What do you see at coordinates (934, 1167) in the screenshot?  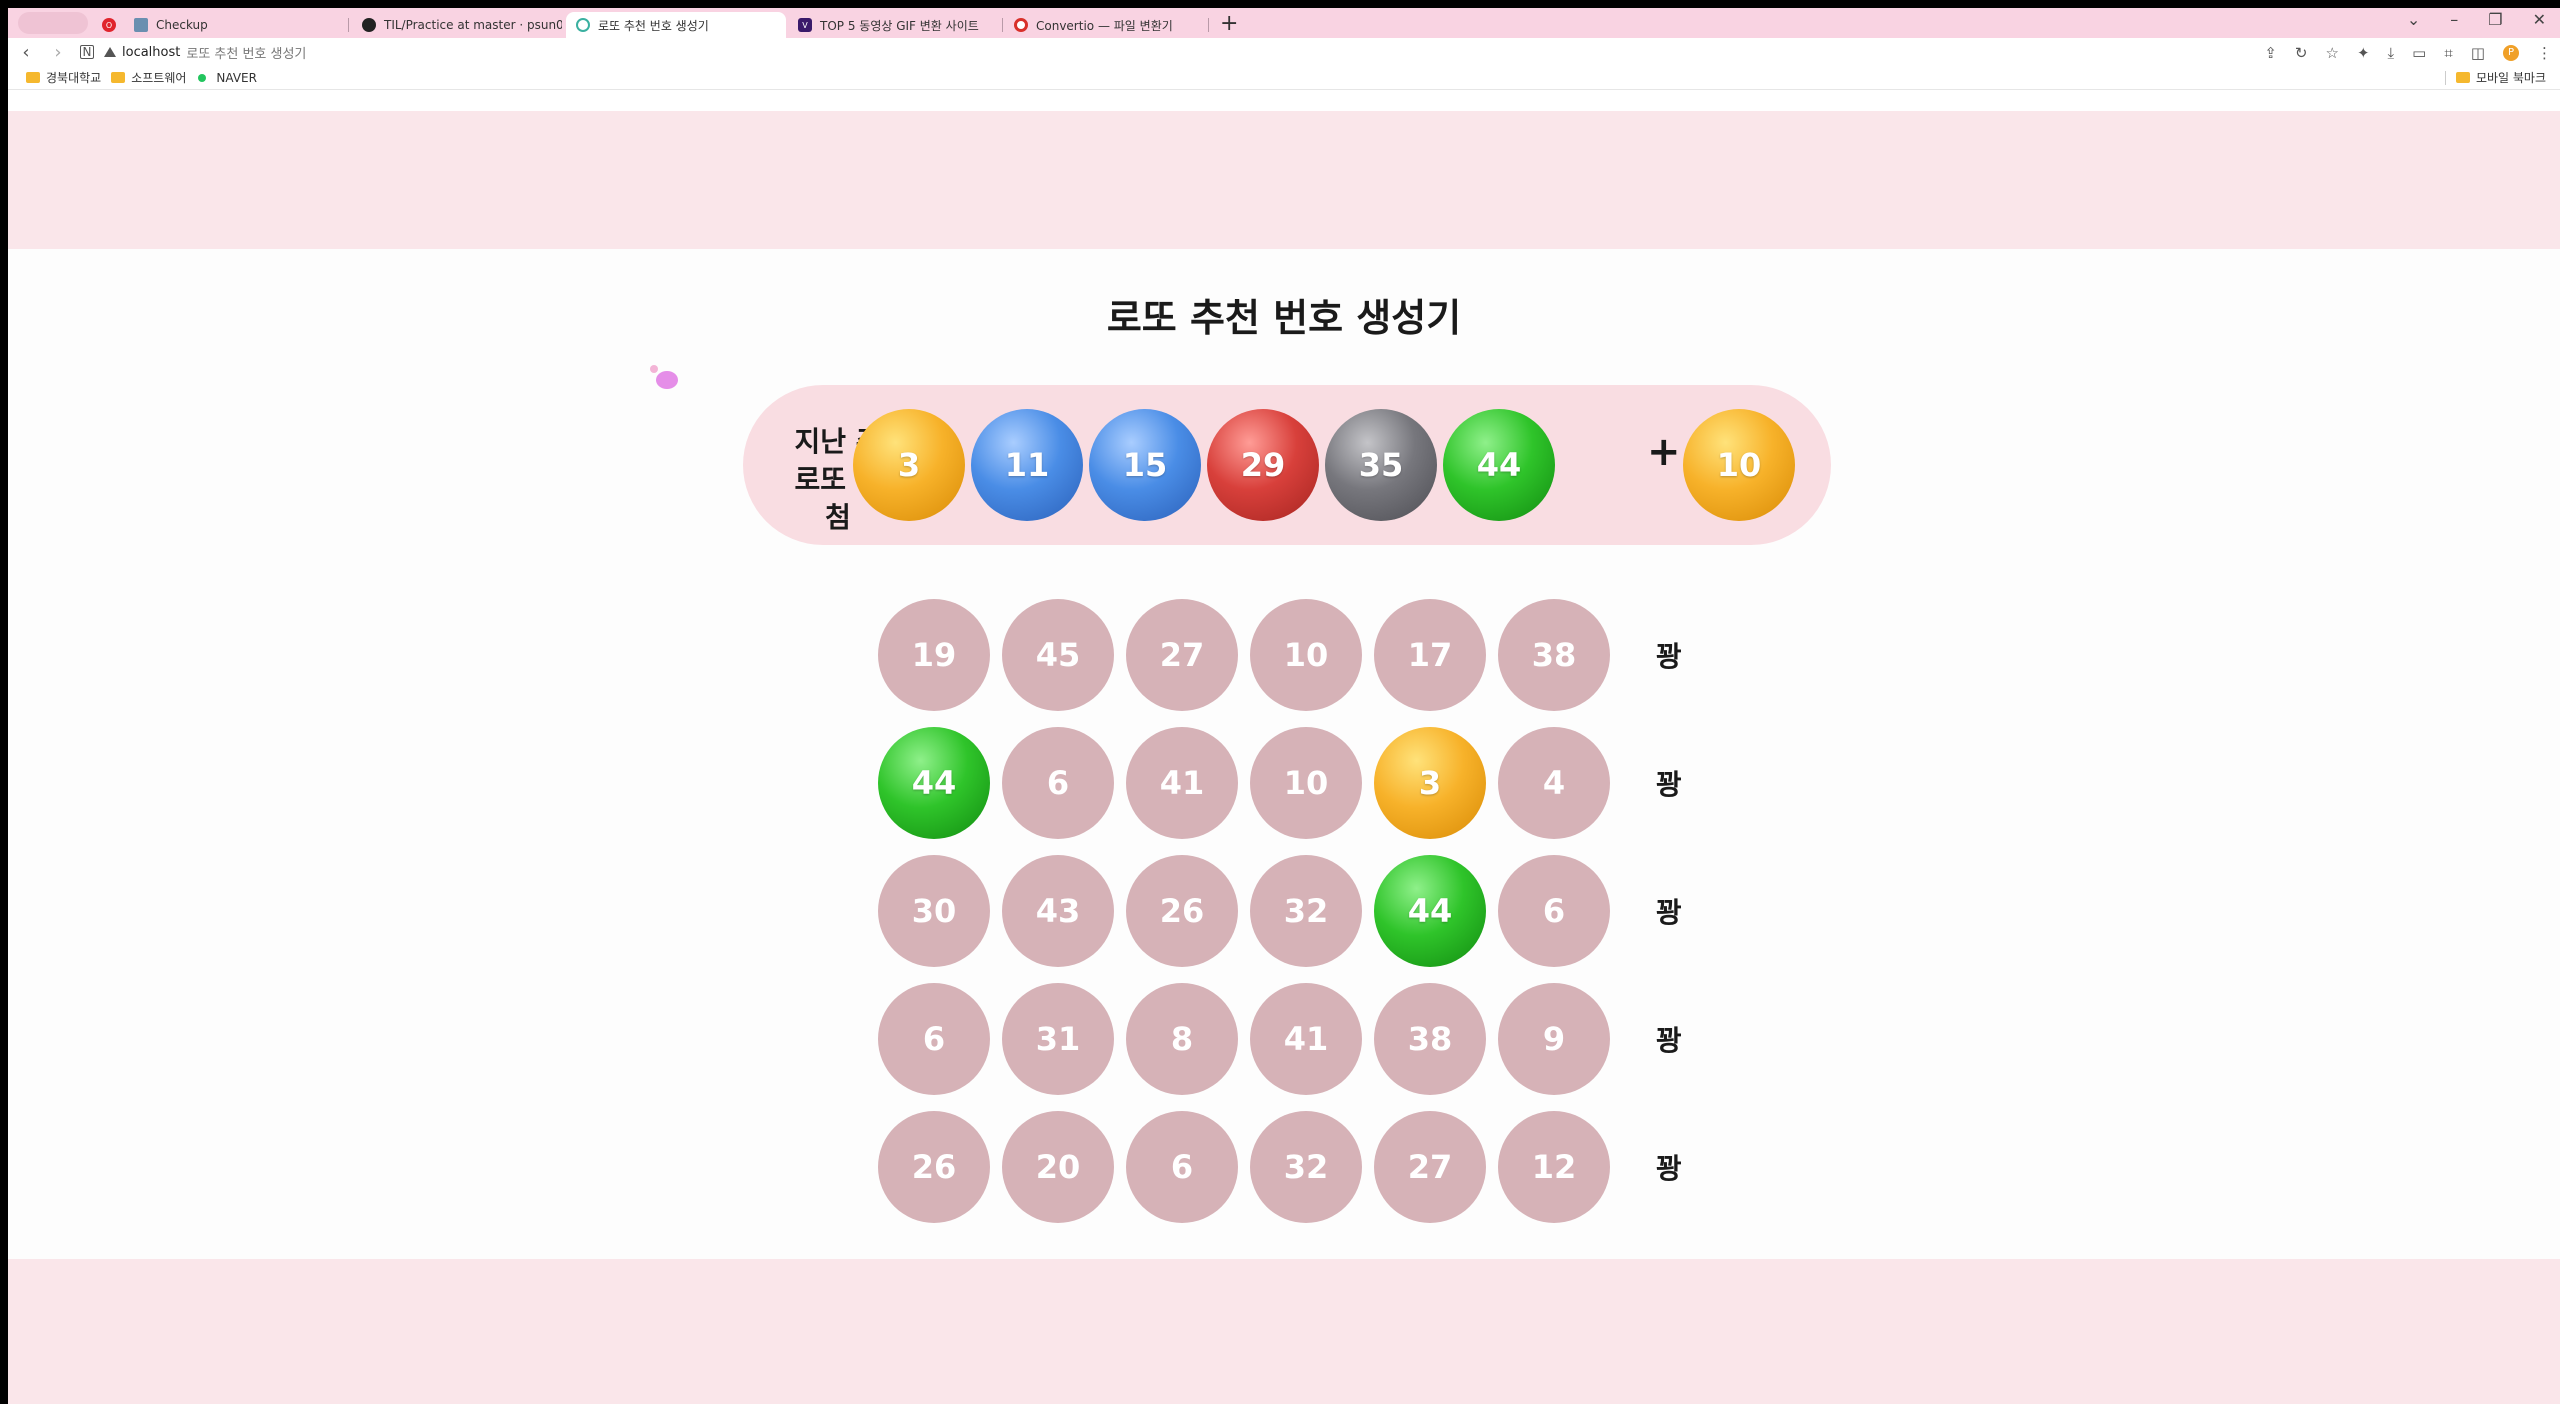 I see `recommend-ball: 26` at bounding box center [934, 1167].